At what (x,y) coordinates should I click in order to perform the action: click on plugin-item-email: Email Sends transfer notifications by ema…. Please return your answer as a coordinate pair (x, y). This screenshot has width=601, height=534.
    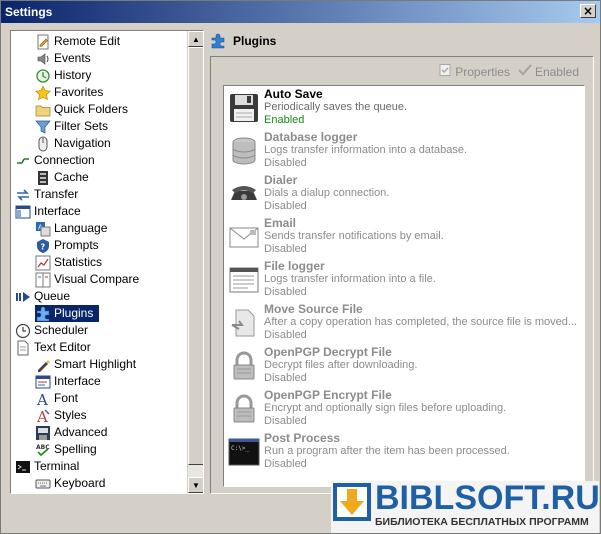
    Looking at the image, I should click on (404, 238).